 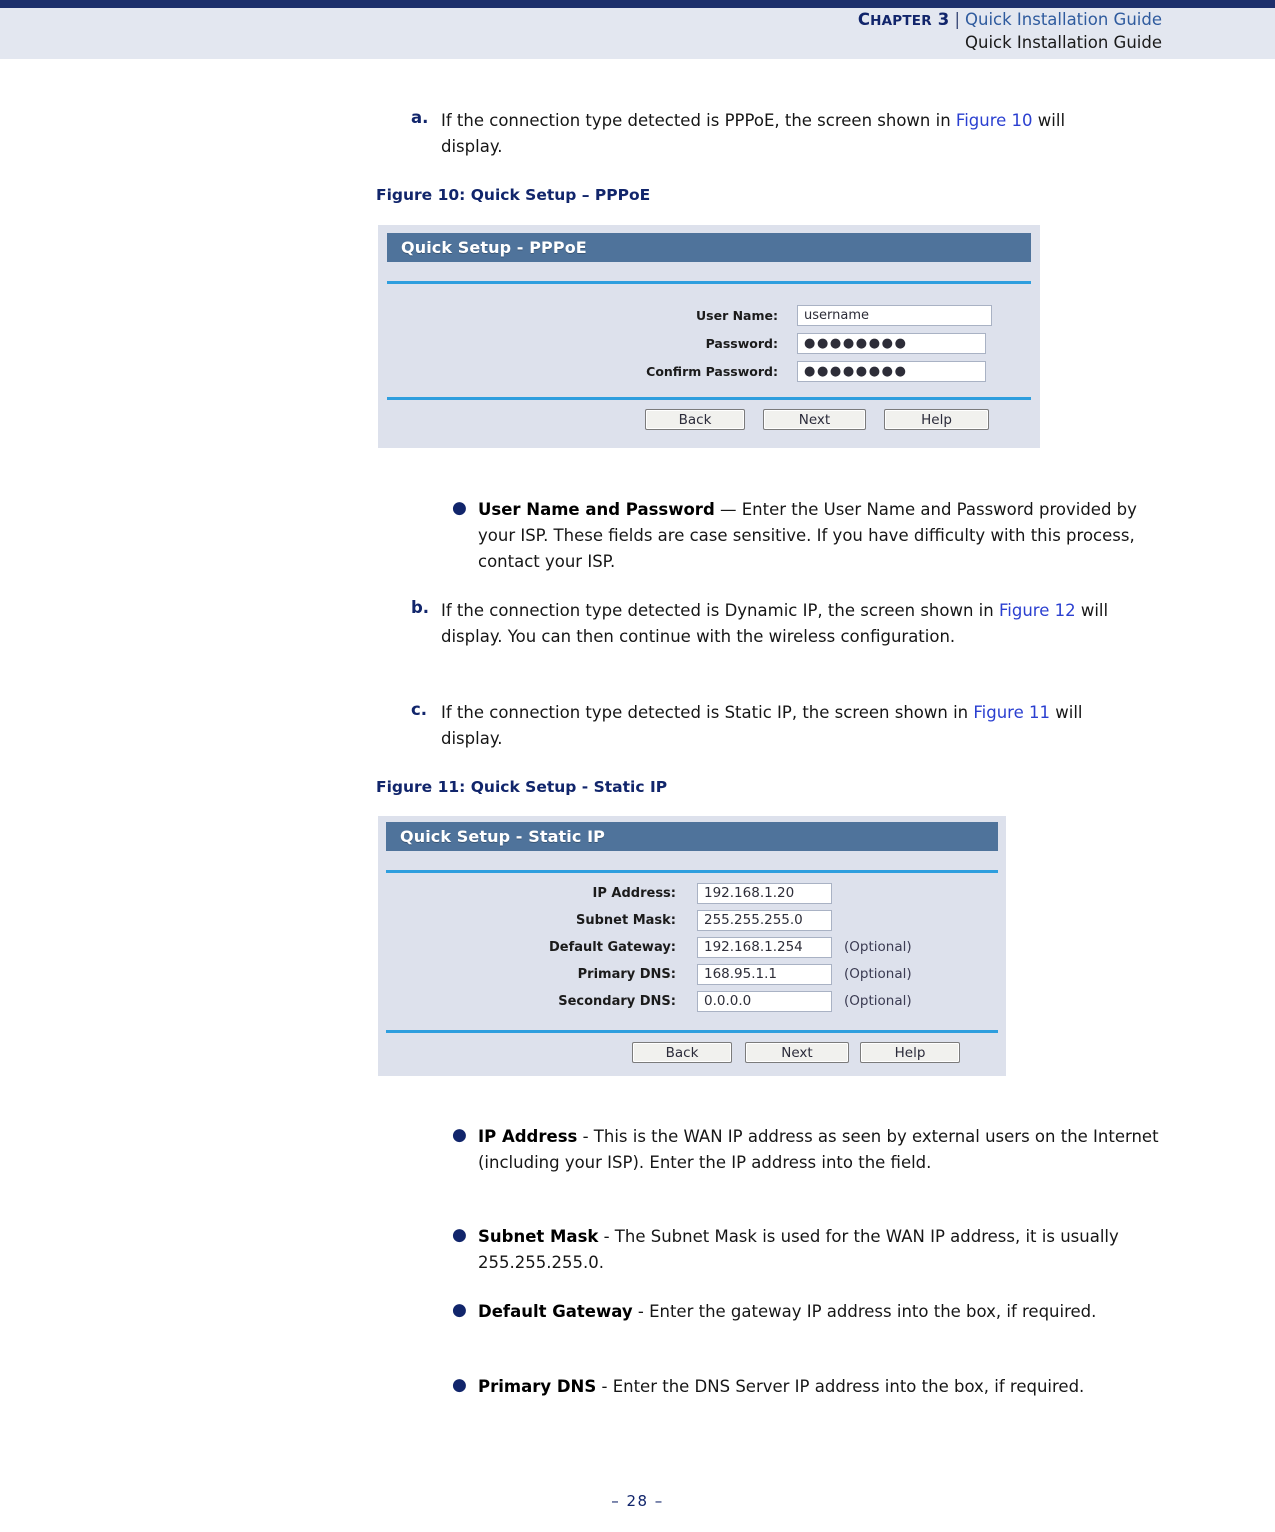 I want to click on default-gateway-optional-note: (Optional), so click(x=878, y=947).